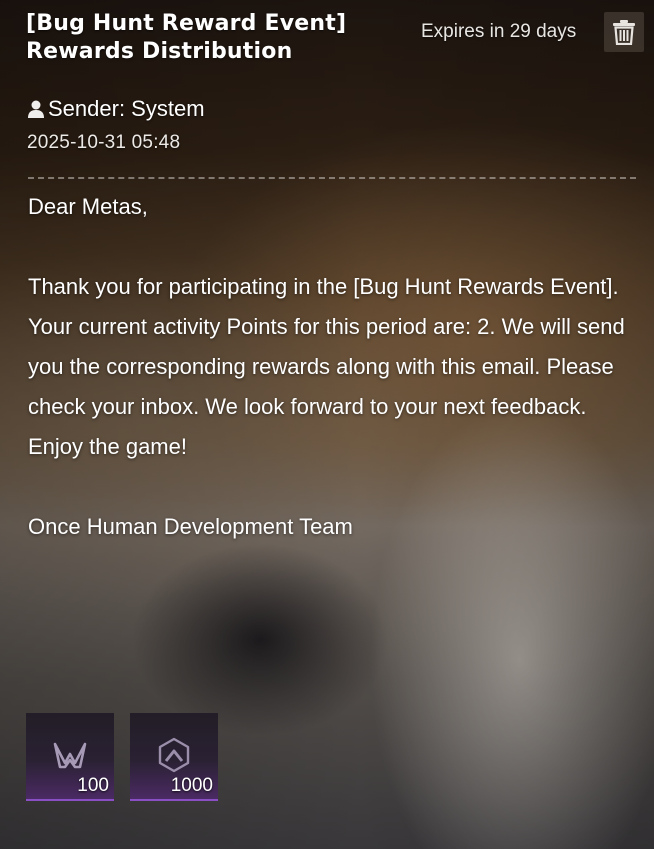 The width and height of the screenshot is (654, 849). What do you see at coordinates (186, 23) in the screenshot?
I see `mail-title-line1: [Bug Hunt Reward Event]` at bounding box center [186, 23].